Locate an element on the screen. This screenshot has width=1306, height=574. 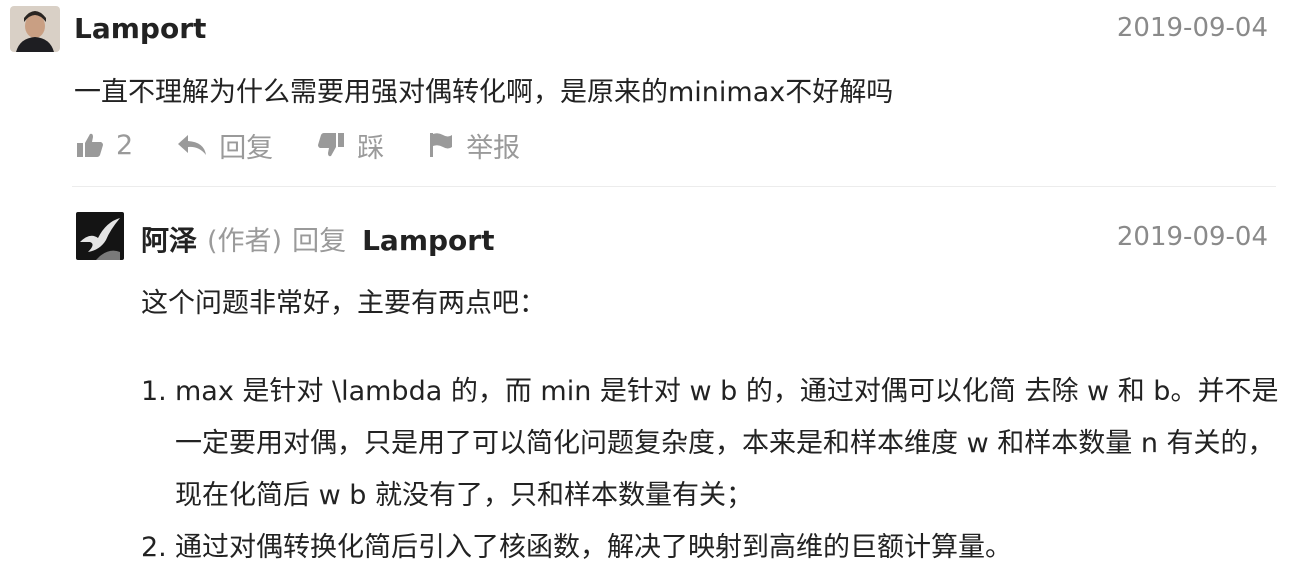
reply-date: 2019-09-04 is located at coordinates (1192, 237).